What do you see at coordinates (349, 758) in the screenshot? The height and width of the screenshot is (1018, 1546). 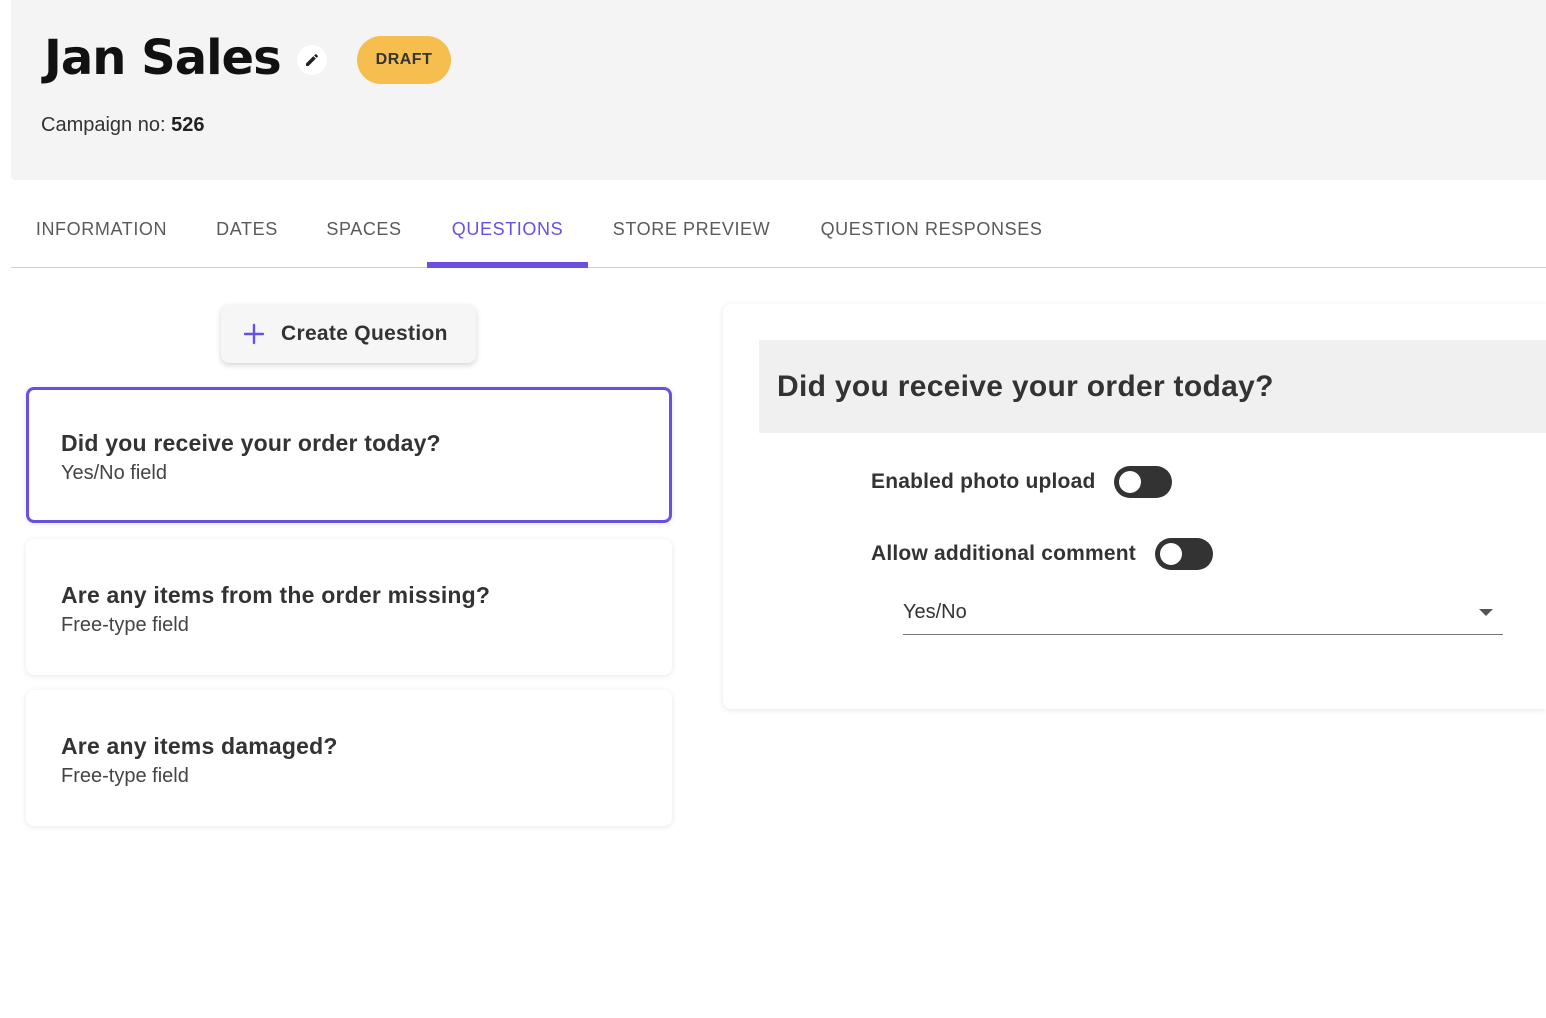 I see `question-card: Are any items damaged? Free-type field` at bounding box center [349, 758].